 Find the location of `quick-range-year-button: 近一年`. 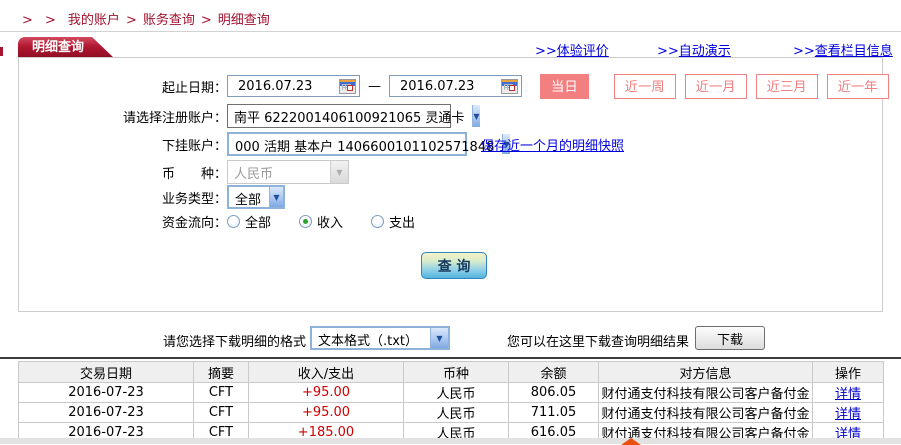

quick-range-year-button: 近一年 is located at coordinates (857, 86).